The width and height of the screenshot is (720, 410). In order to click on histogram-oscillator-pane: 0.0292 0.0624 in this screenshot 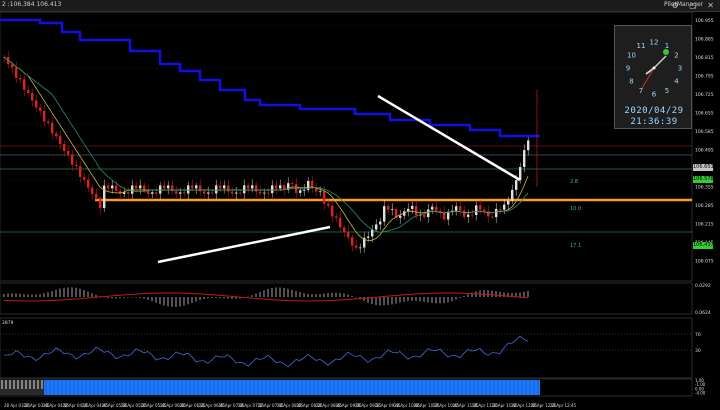, I will do `click(357, 299)`.